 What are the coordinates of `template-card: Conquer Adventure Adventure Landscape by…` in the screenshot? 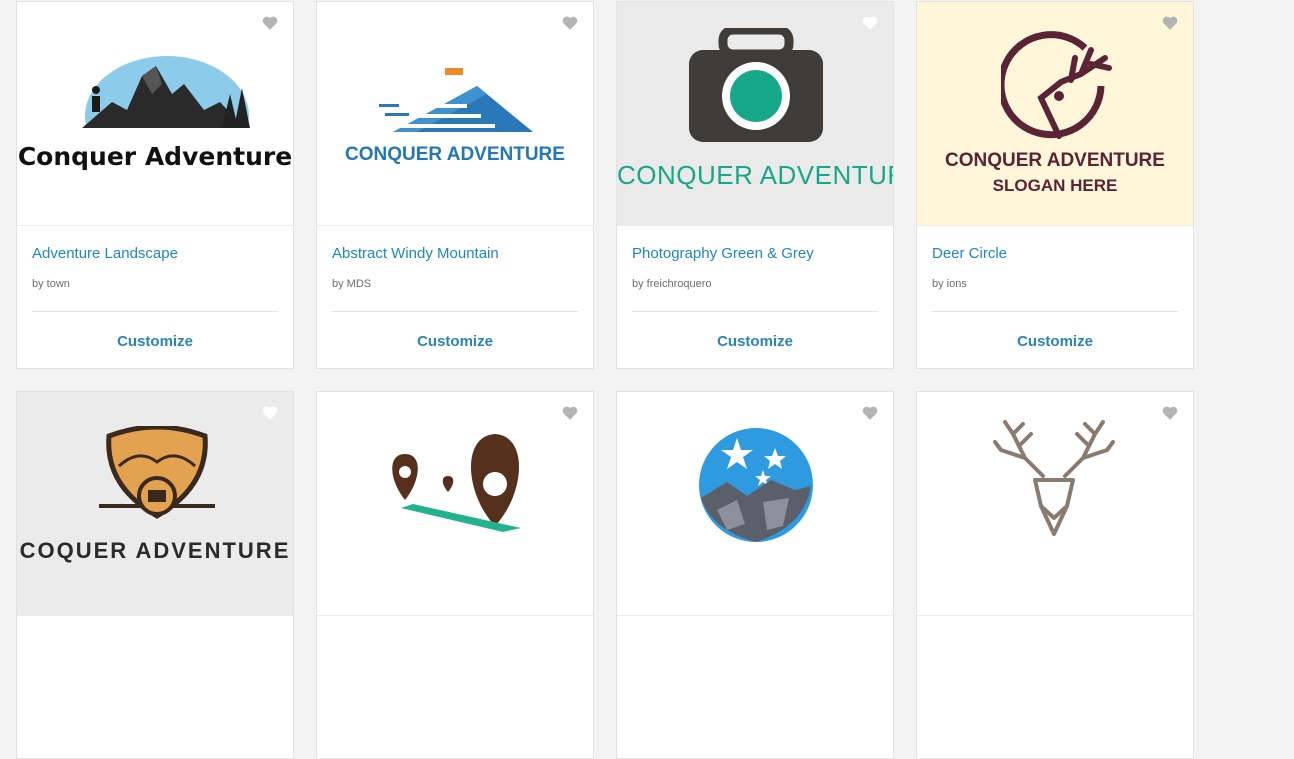 It's located at (155, 185).